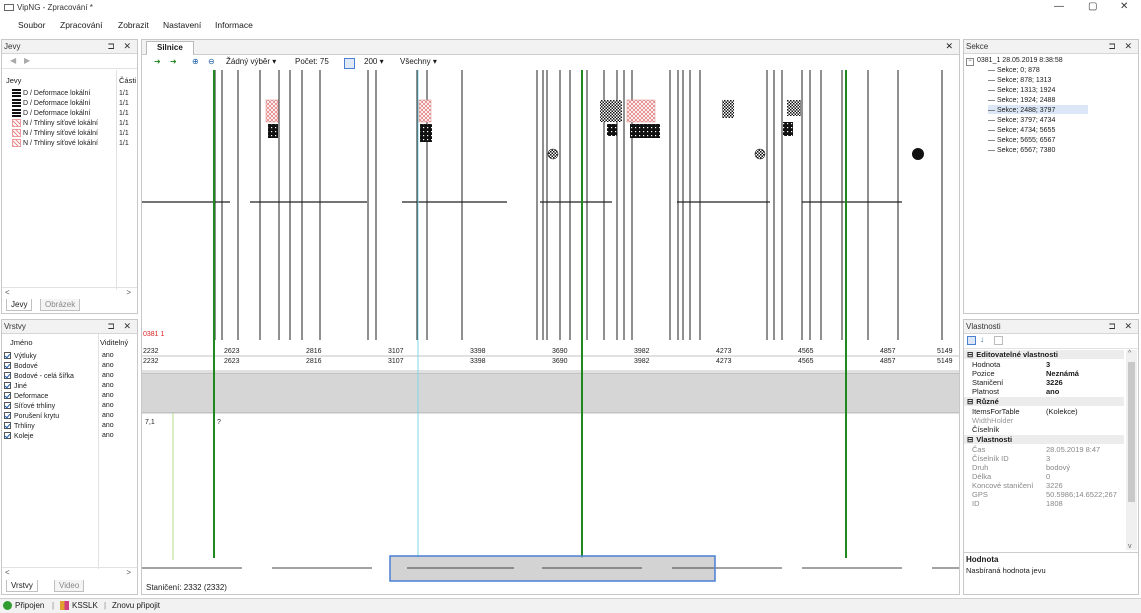 The height and width of the screenshot is (613, 1141). I want to click on sekce-pane-buttons: ⊐ ✕, so click(1121, 46).